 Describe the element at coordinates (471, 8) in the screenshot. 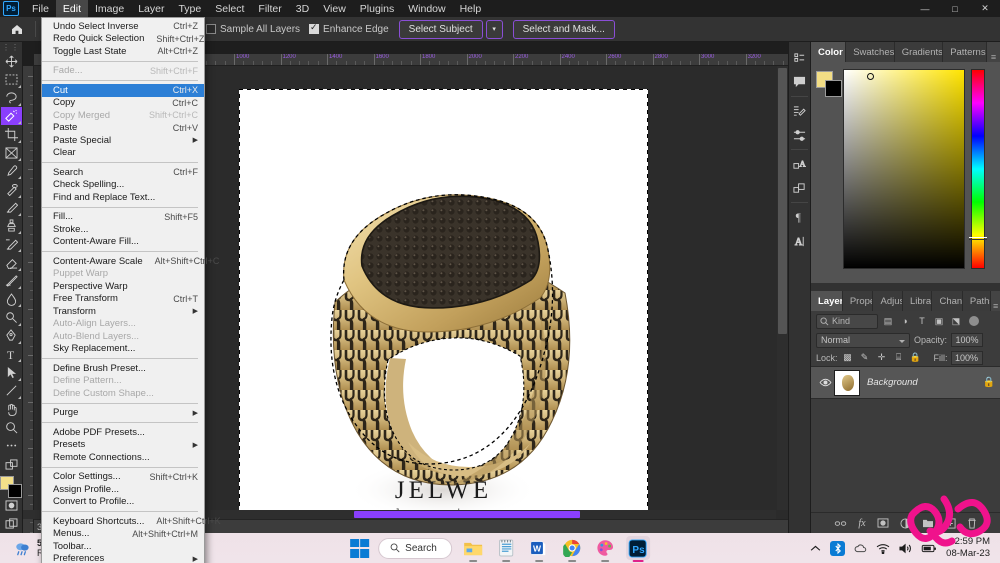

I see `menu-help: Help` at that location.